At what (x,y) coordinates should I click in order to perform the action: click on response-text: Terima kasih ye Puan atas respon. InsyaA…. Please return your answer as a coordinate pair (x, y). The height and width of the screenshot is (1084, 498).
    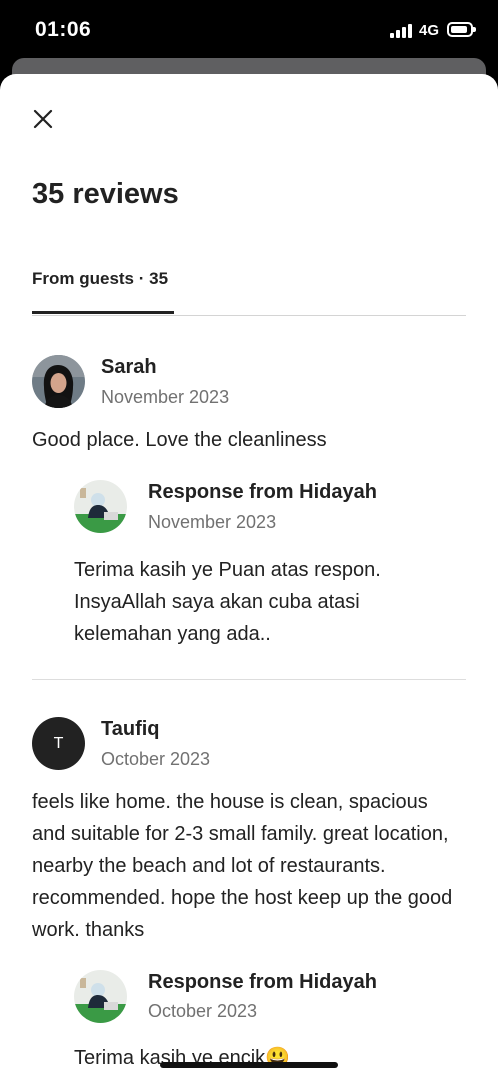
    Looking at the image, I should click on (227, 602).